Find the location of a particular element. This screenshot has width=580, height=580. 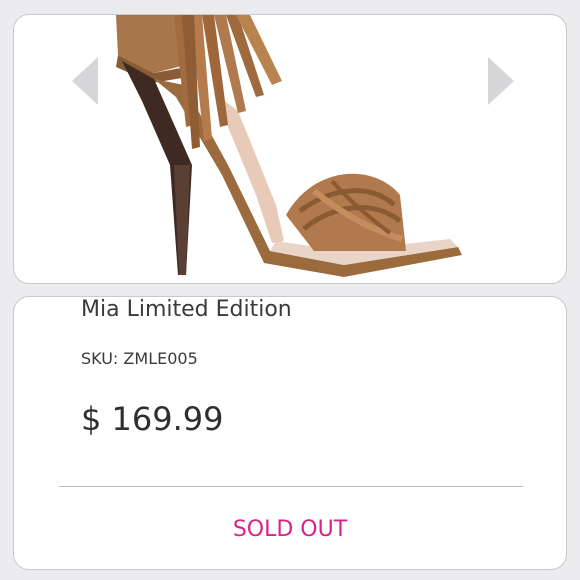

next-image-button is located at coordinates (504, 81).